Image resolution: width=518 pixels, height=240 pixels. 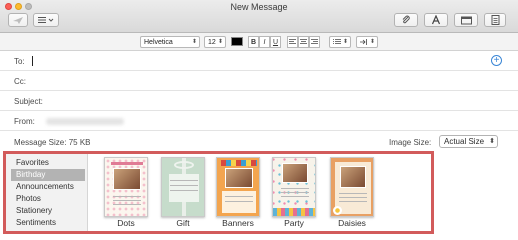 I want to click on image-size-select: Actual Size ⬍, so click(x=468, y=141).